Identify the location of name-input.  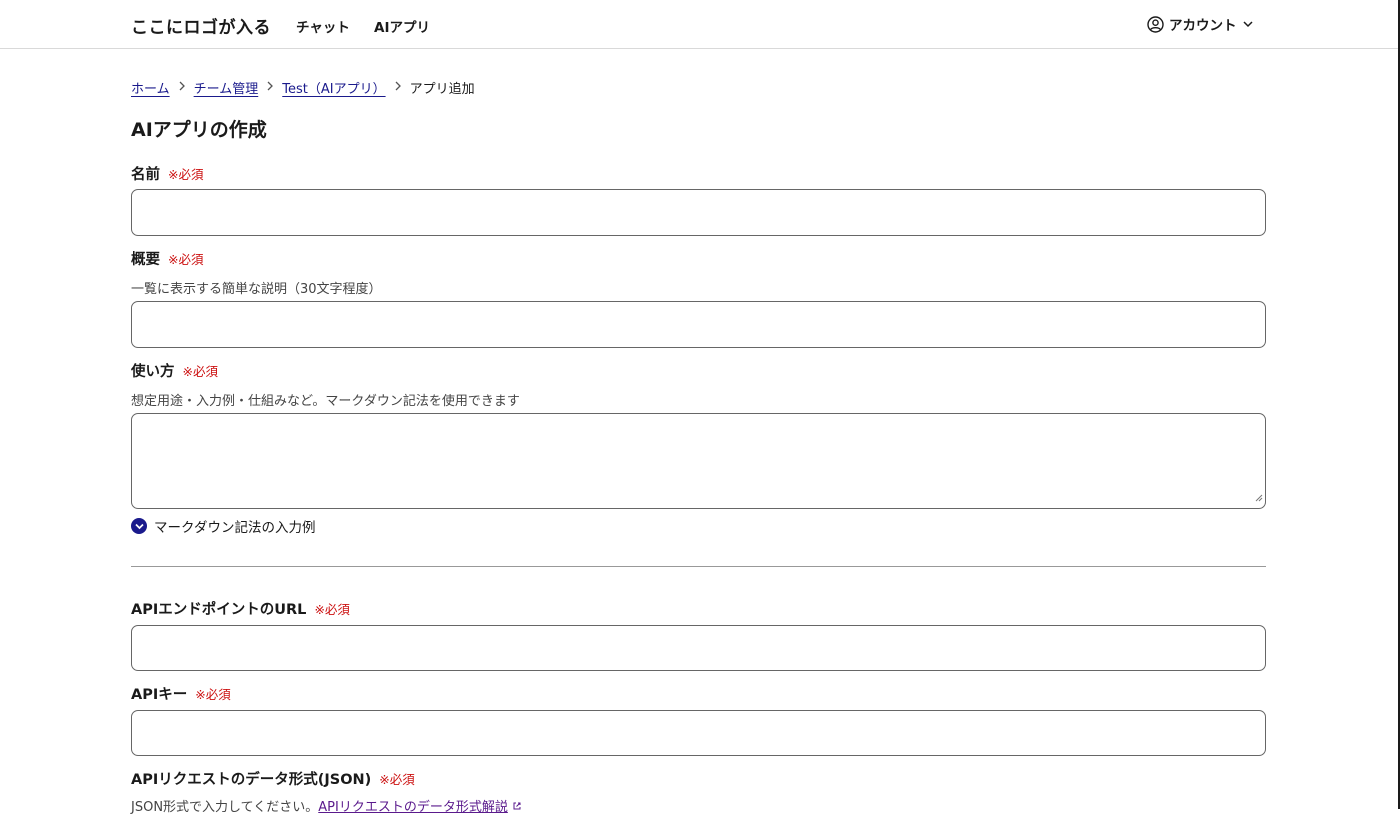
(698, 212).